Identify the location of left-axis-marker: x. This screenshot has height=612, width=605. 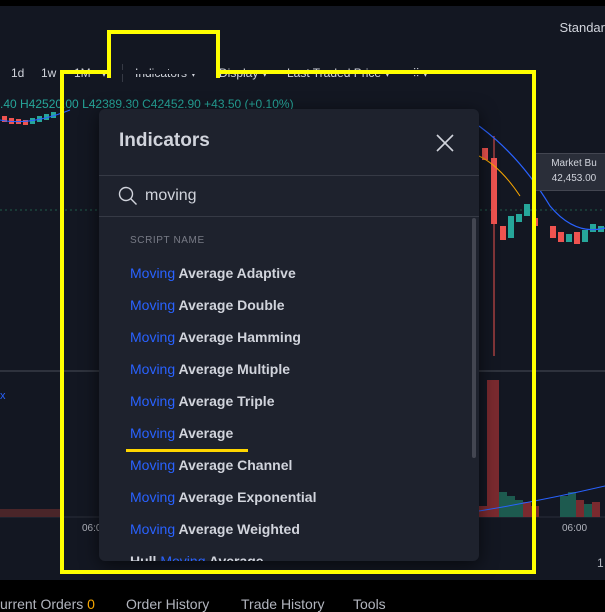
(3, 396).